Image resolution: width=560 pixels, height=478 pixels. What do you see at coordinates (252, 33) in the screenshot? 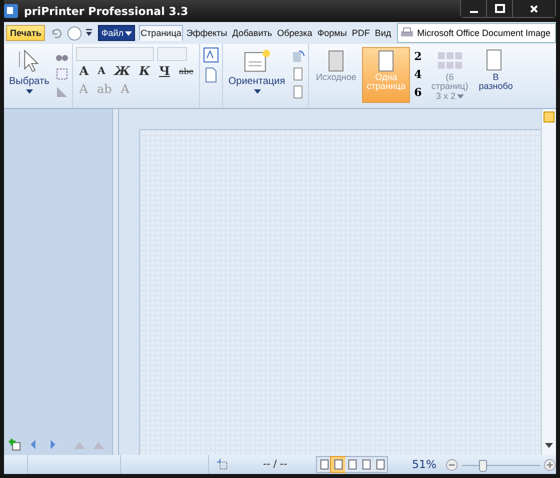
I see `ribbon-tab: Добавить` at bounding box center [252, 33].